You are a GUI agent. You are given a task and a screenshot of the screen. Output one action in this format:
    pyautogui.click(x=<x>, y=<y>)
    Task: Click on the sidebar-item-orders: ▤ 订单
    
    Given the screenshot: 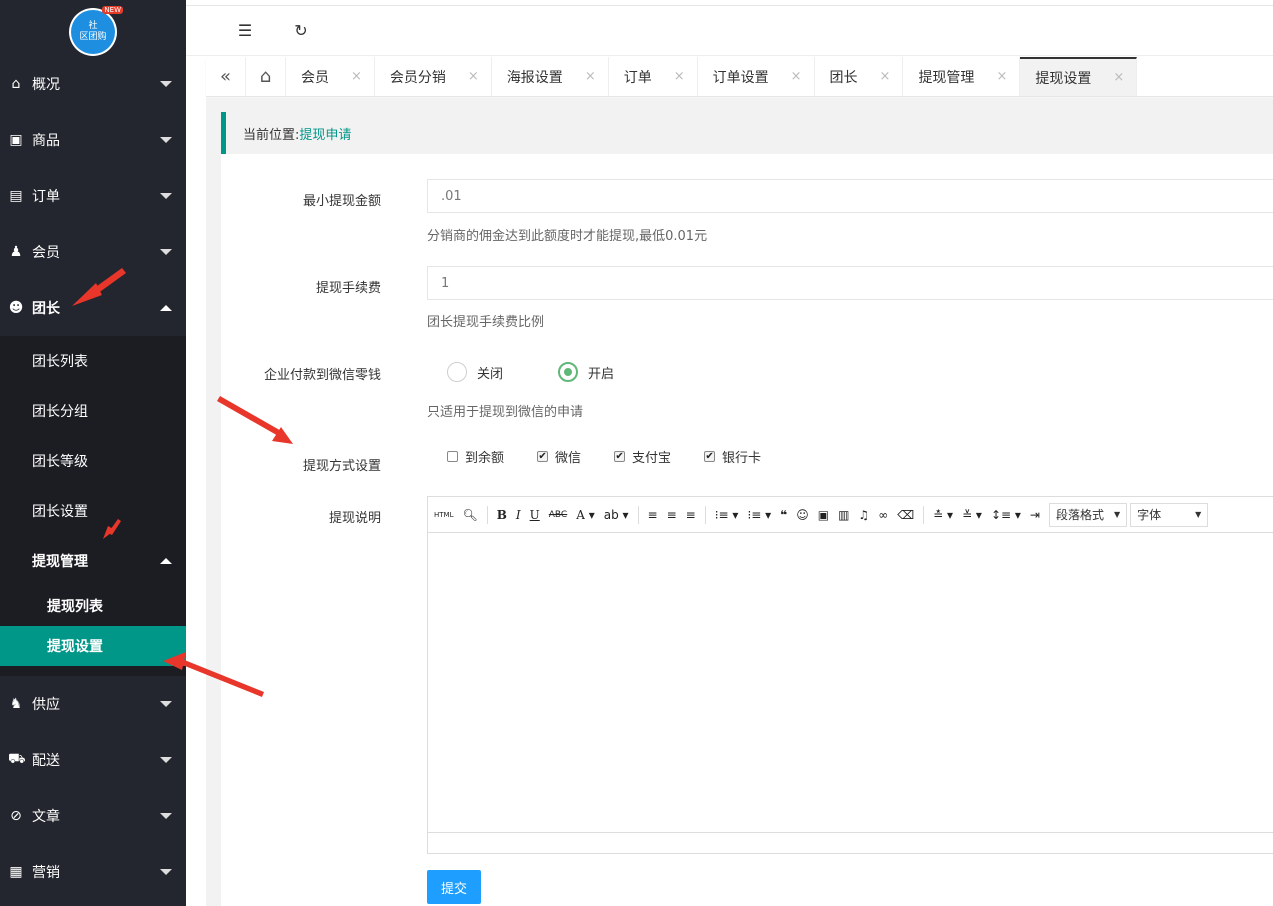 What is the action you would take?
    pyautogui.click(x=93, y=196)
    